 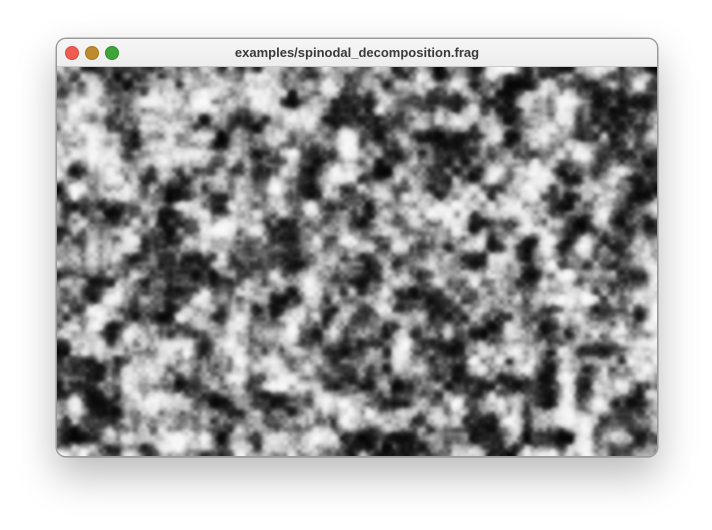 I want to click on title-bar: examples/spinodal_decomposition.frag, so click(x=357, y=53).